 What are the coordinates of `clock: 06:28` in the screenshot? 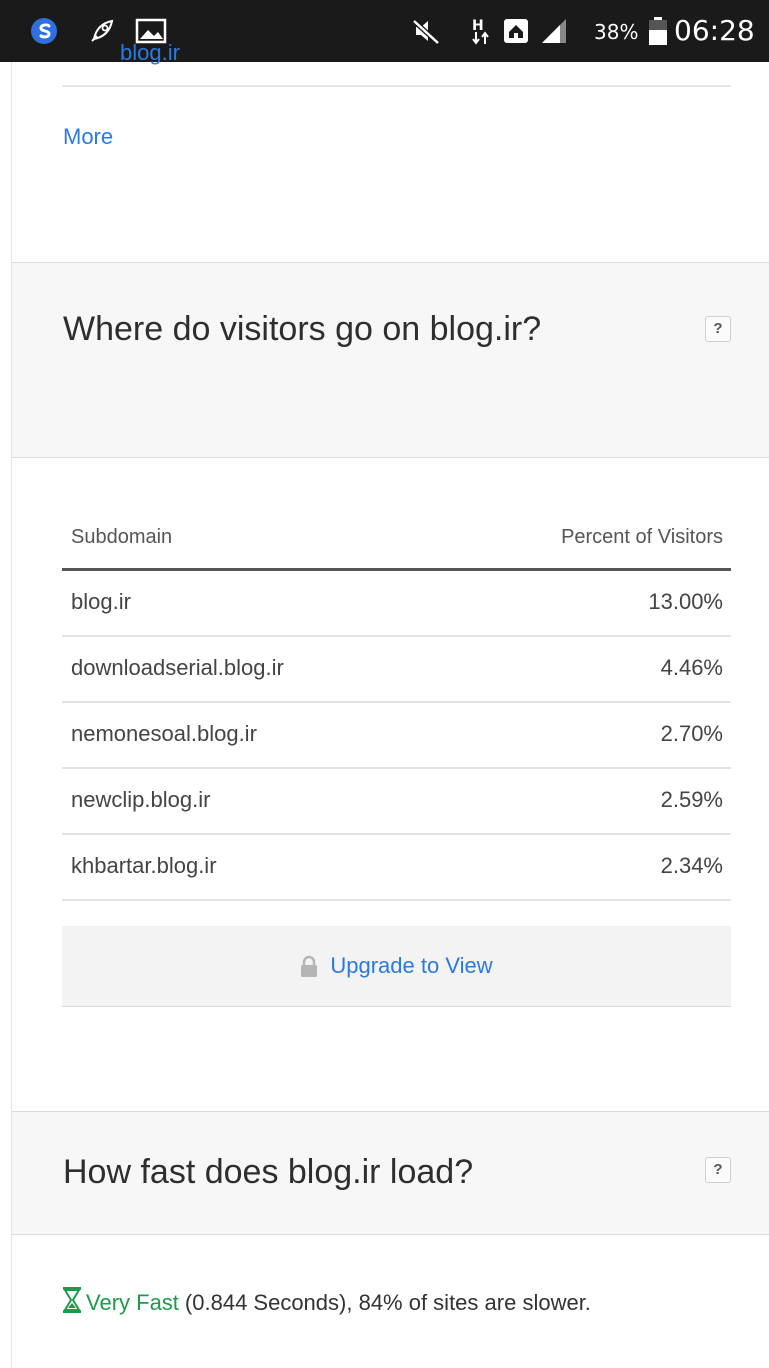 It's located at (714, 30).